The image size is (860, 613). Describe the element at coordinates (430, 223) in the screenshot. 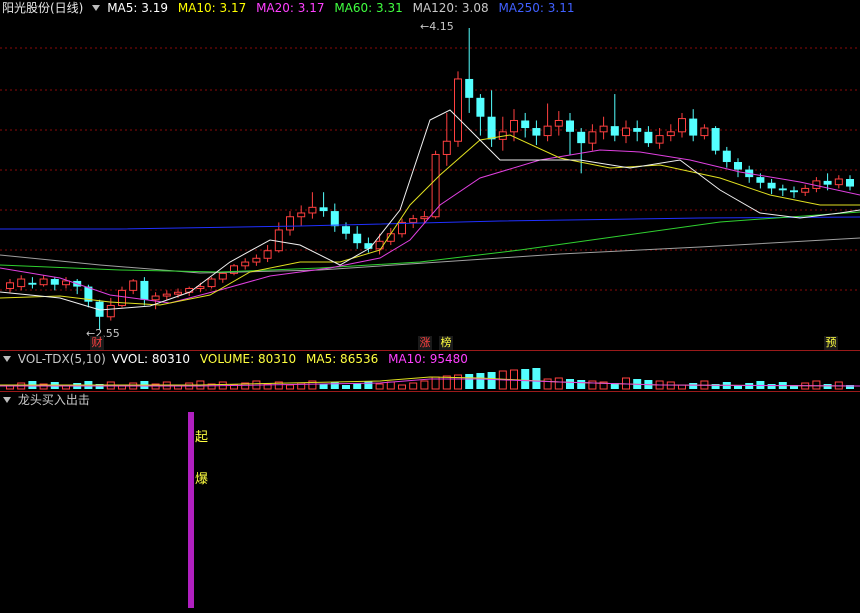

I see `ma250-line` at that location.